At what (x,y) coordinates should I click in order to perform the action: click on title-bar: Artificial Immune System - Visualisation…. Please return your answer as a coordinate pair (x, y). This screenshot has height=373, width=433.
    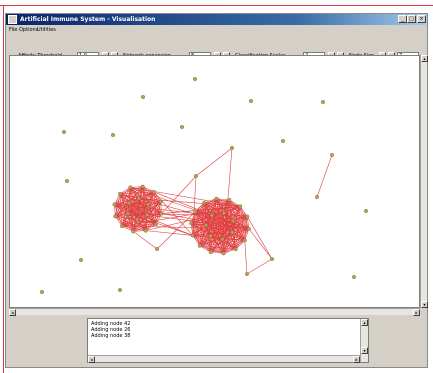
    Looking at the image, I should click on (216, 19).